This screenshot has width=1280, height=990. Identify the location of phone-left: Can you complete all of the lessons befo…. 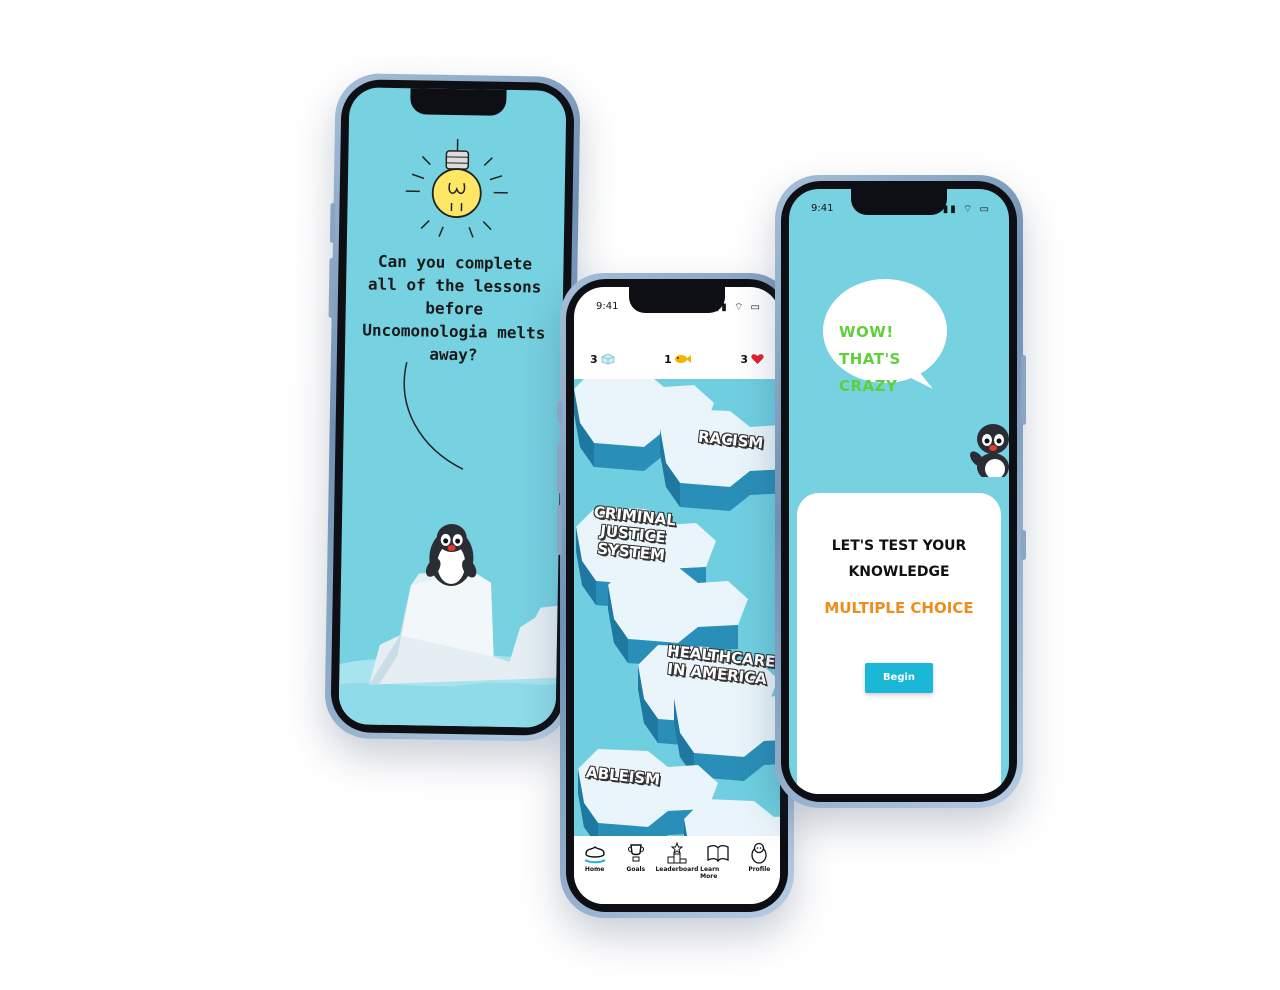
(452, 407).